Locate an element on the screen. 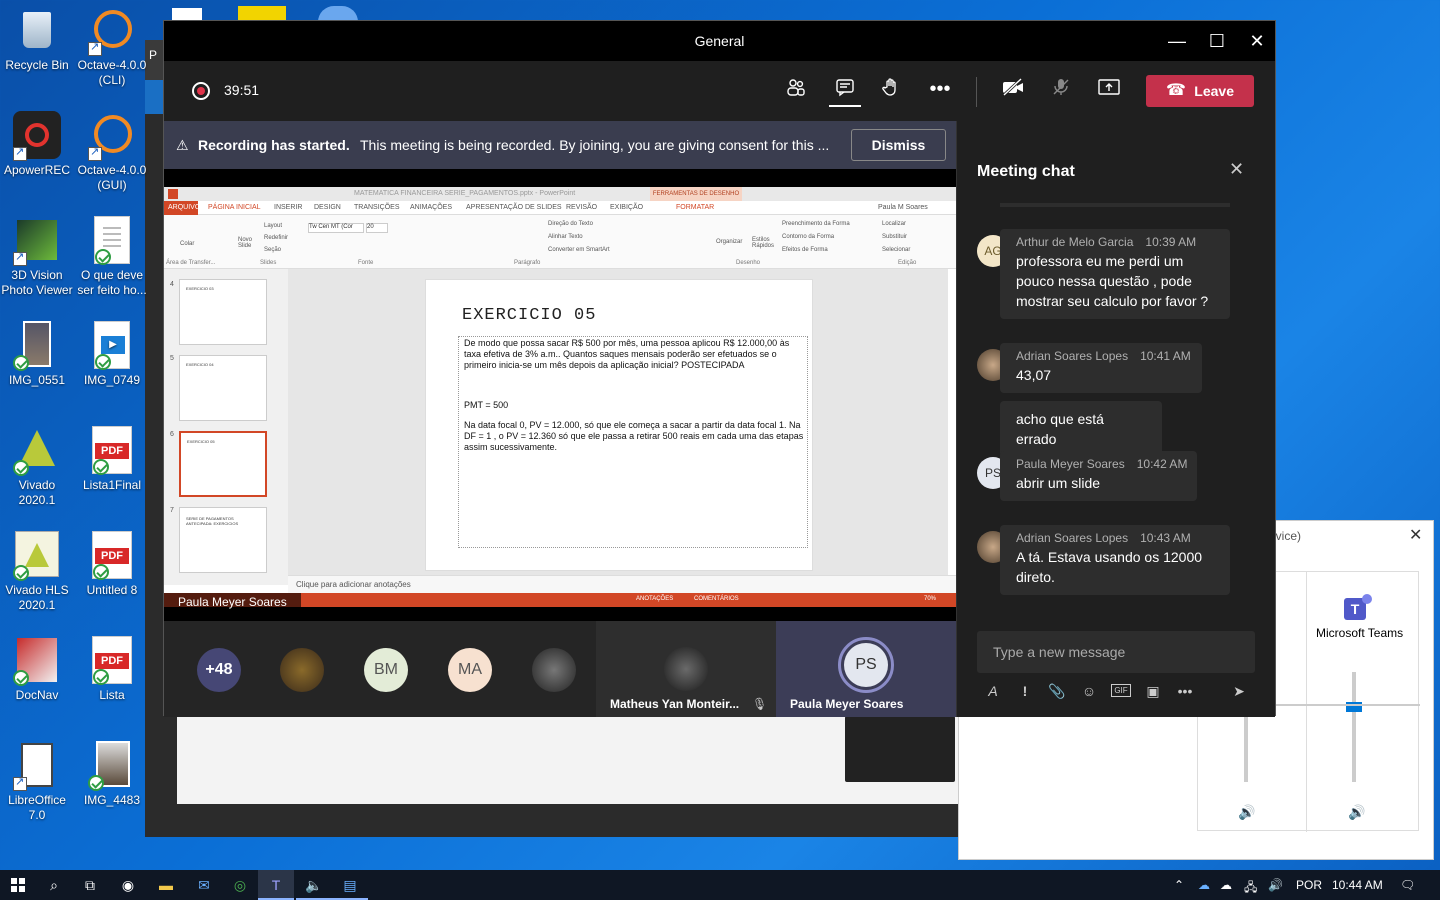  ppt-text-direction: Direção do Texto is located at coordinates (570, 224).